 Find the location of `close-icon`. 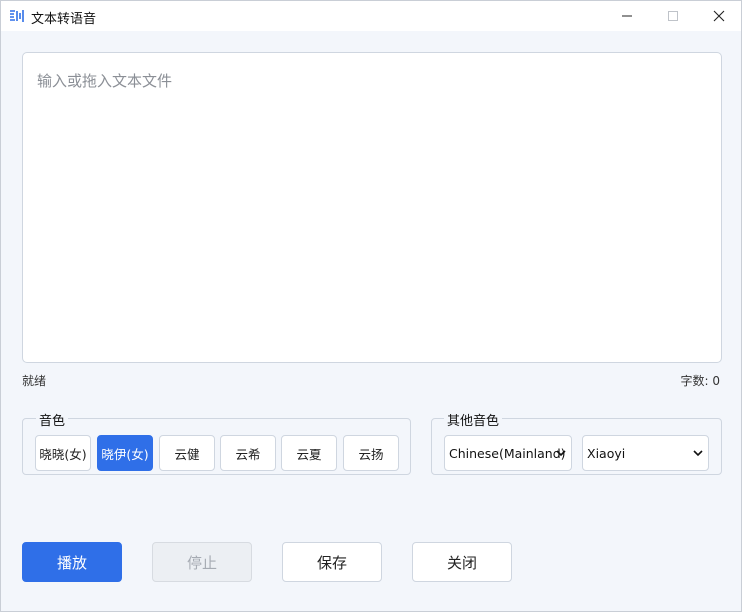

close-icon is located at coordinates (719, 16).